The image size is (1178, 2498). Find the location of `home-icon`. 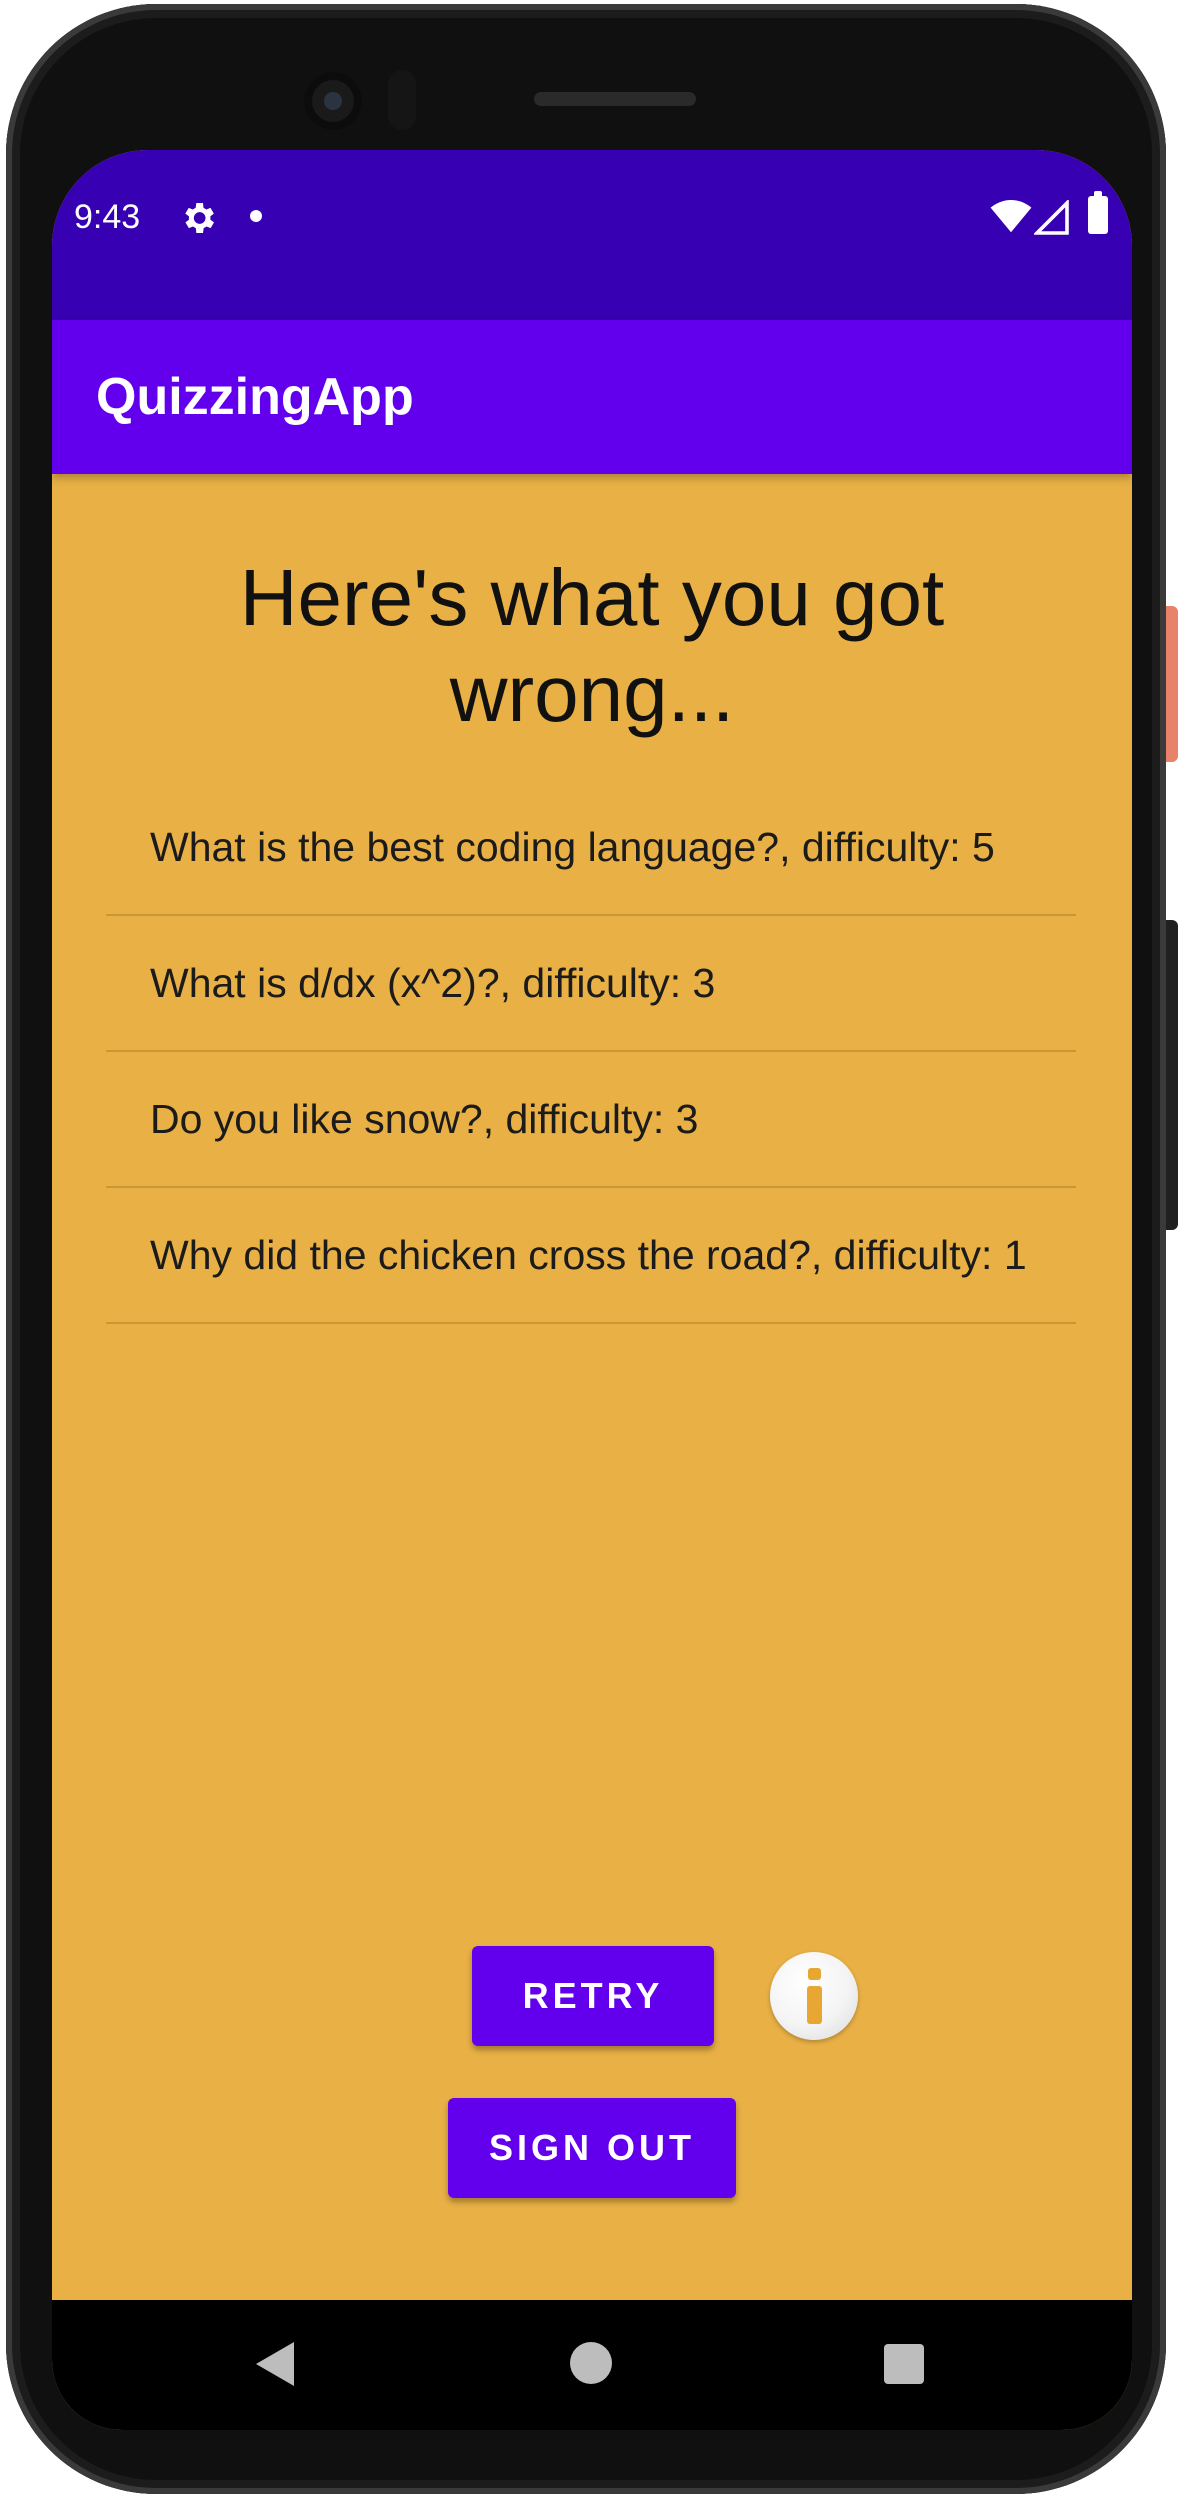

home-icon is located at coordinates (591, 2363).